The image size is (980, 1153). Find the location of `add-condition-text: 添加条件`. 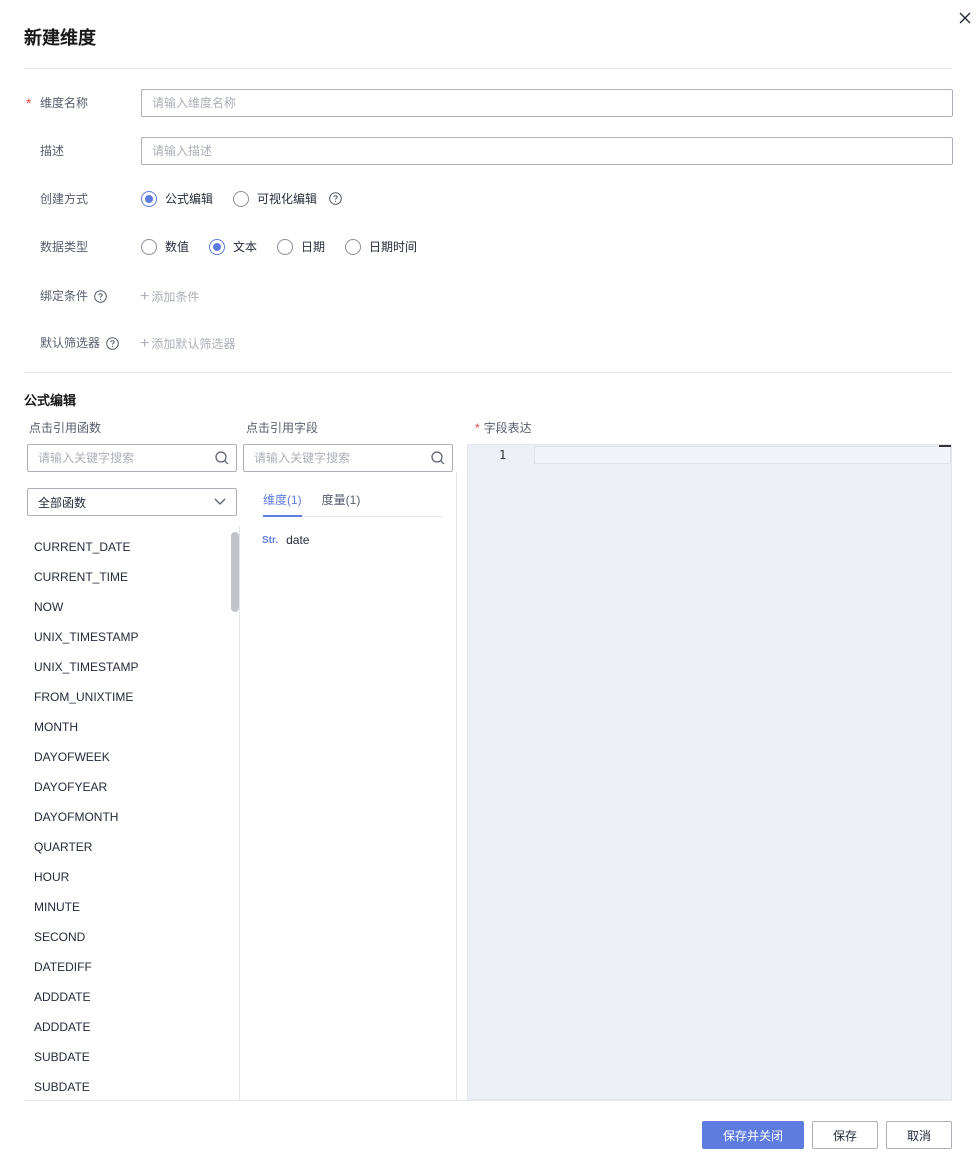

add-condition-text: 添加条件 is located at coordinates (175, 297).